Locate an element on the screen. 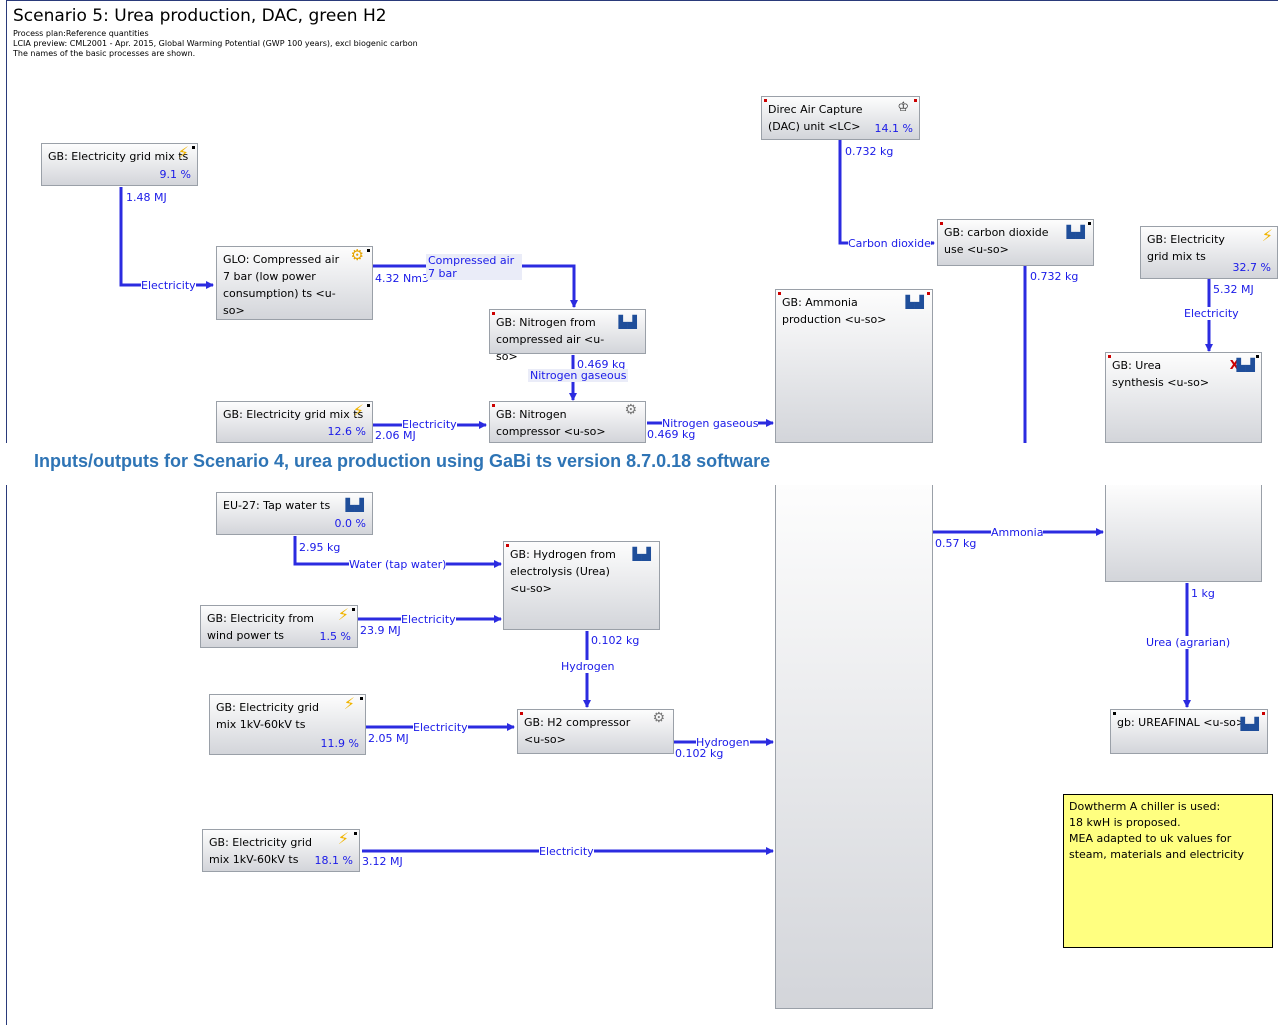 This screenshot has height=1025, width=1278. impact-percent: 11.9 % is located at coordinates (339, 743).